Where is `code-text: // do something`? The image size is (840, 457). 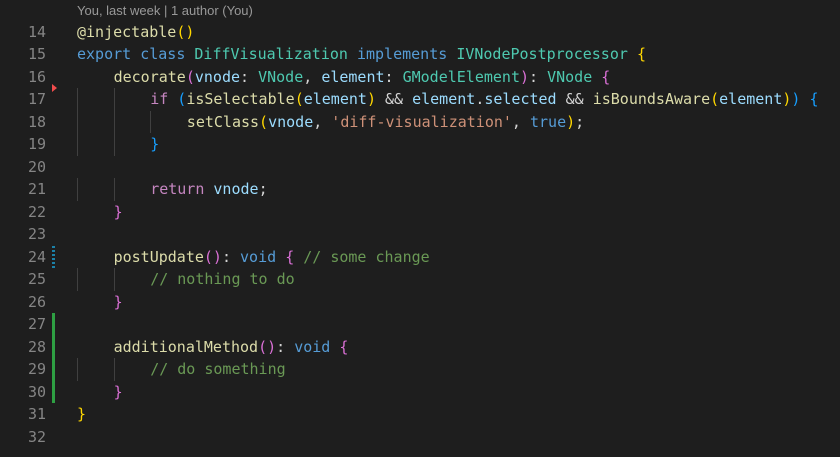 code-text: // do something is located at coordinates (217, 369).